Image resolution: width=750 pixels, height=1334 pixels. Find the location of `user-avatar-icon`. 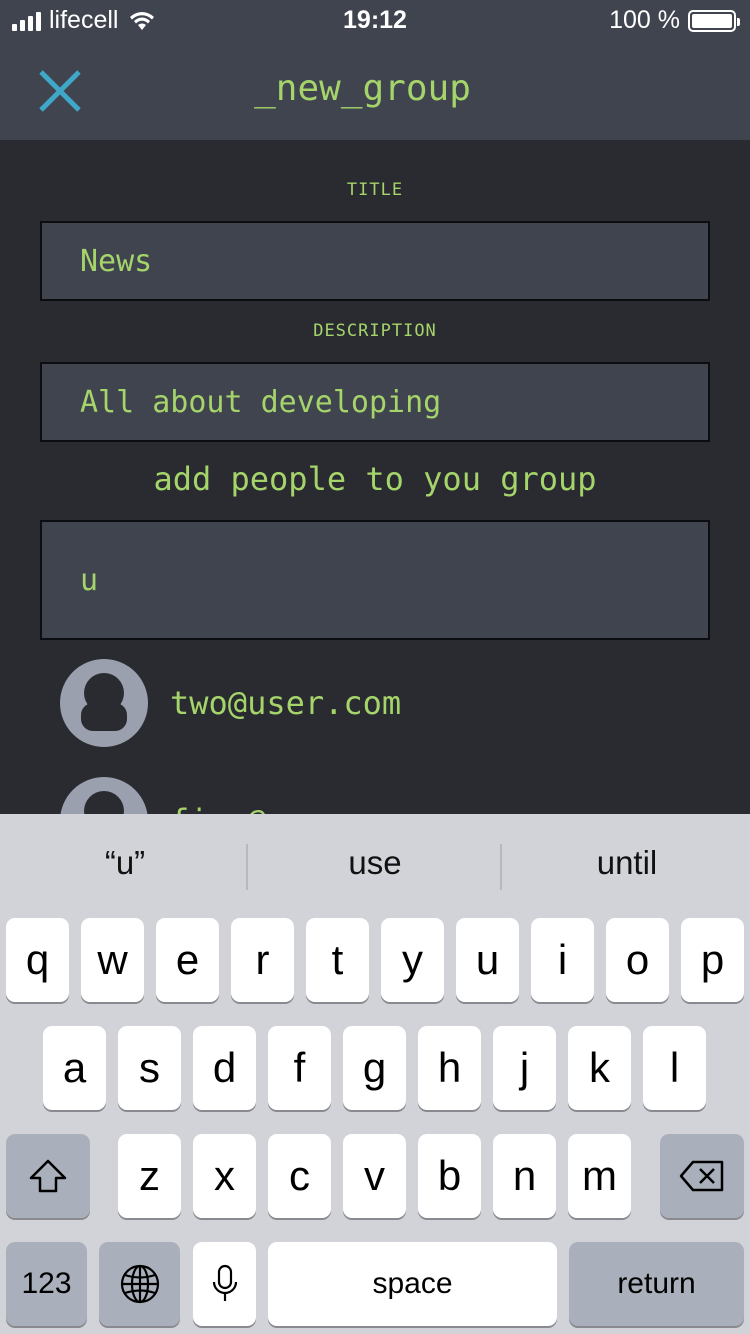

user-avatar-icon is located at coordinates (104, 703).